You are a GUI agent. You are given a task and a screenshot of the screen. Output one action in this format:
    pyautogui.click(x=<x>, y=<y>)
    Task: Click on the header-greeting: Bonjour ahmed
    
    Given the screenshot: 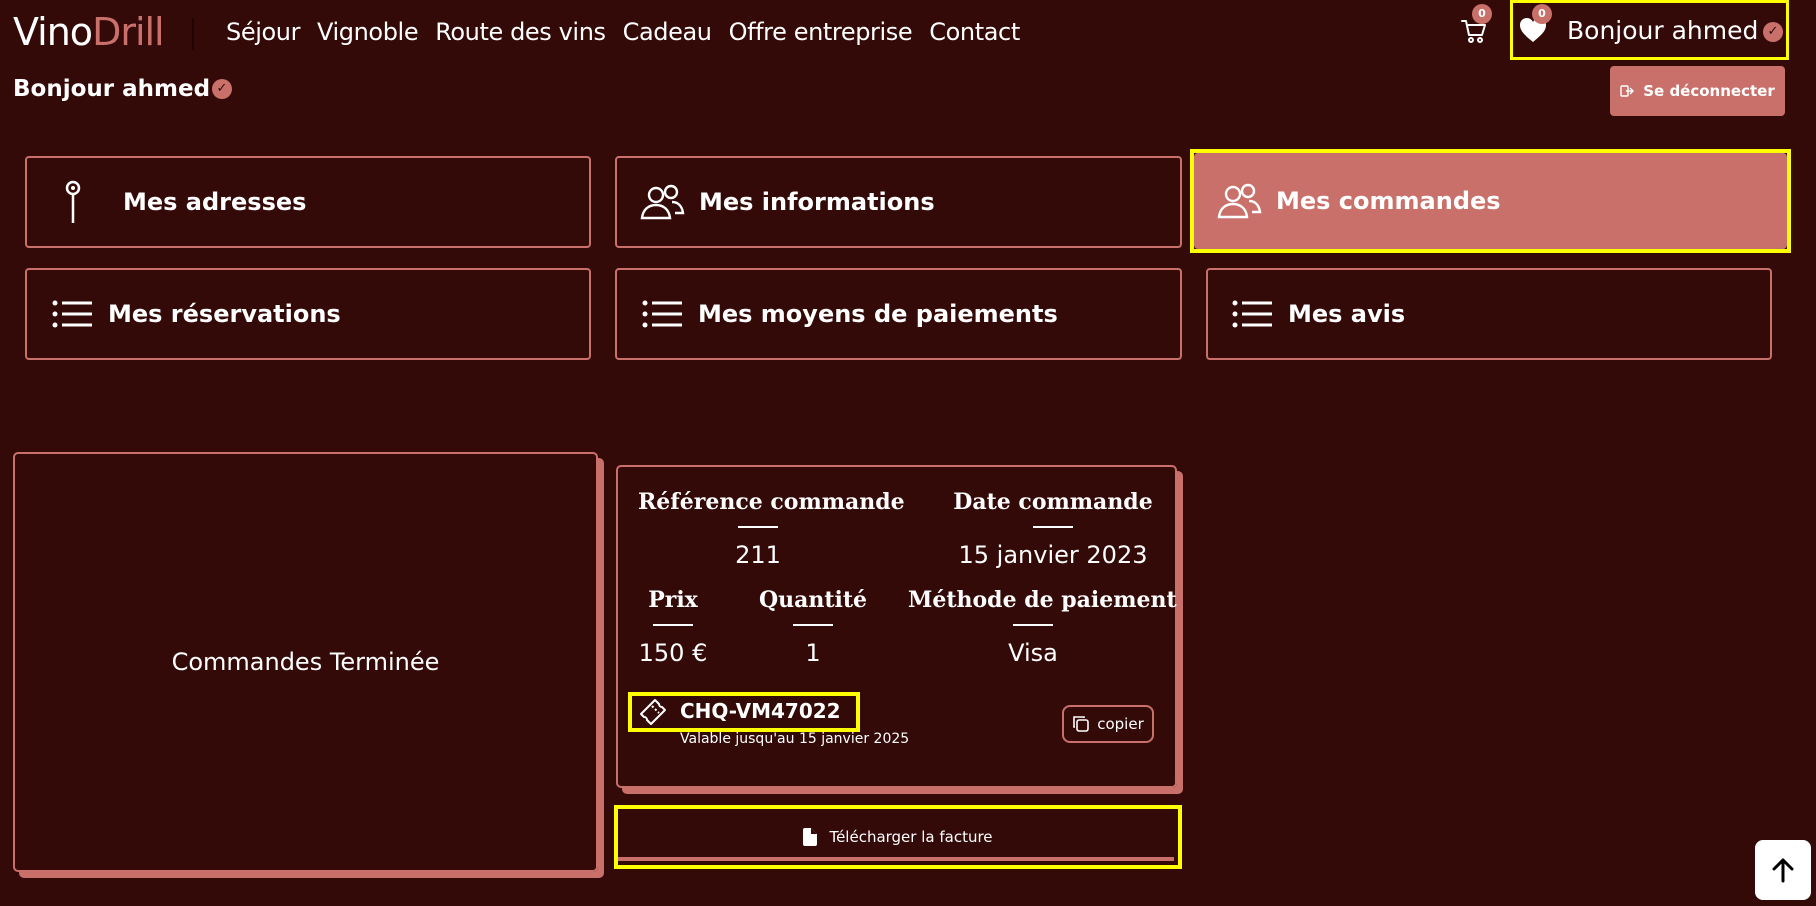 What is the action you would take?
    pyautogui.click(x=1663, y=30)
    